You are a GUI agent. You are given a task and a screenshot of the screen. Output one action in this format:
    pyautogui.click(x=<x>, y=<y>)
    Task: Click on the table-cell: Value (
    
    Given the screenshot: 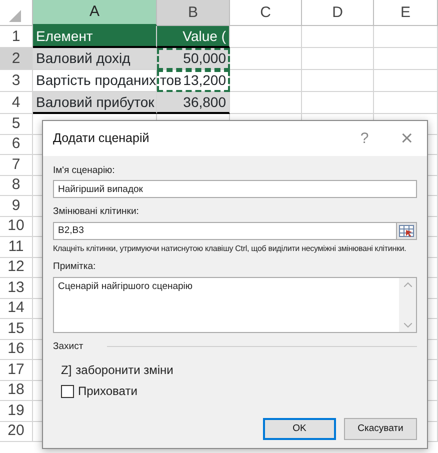 What is the action you would take?
    pyautogui.click(x=204, y=36)
    